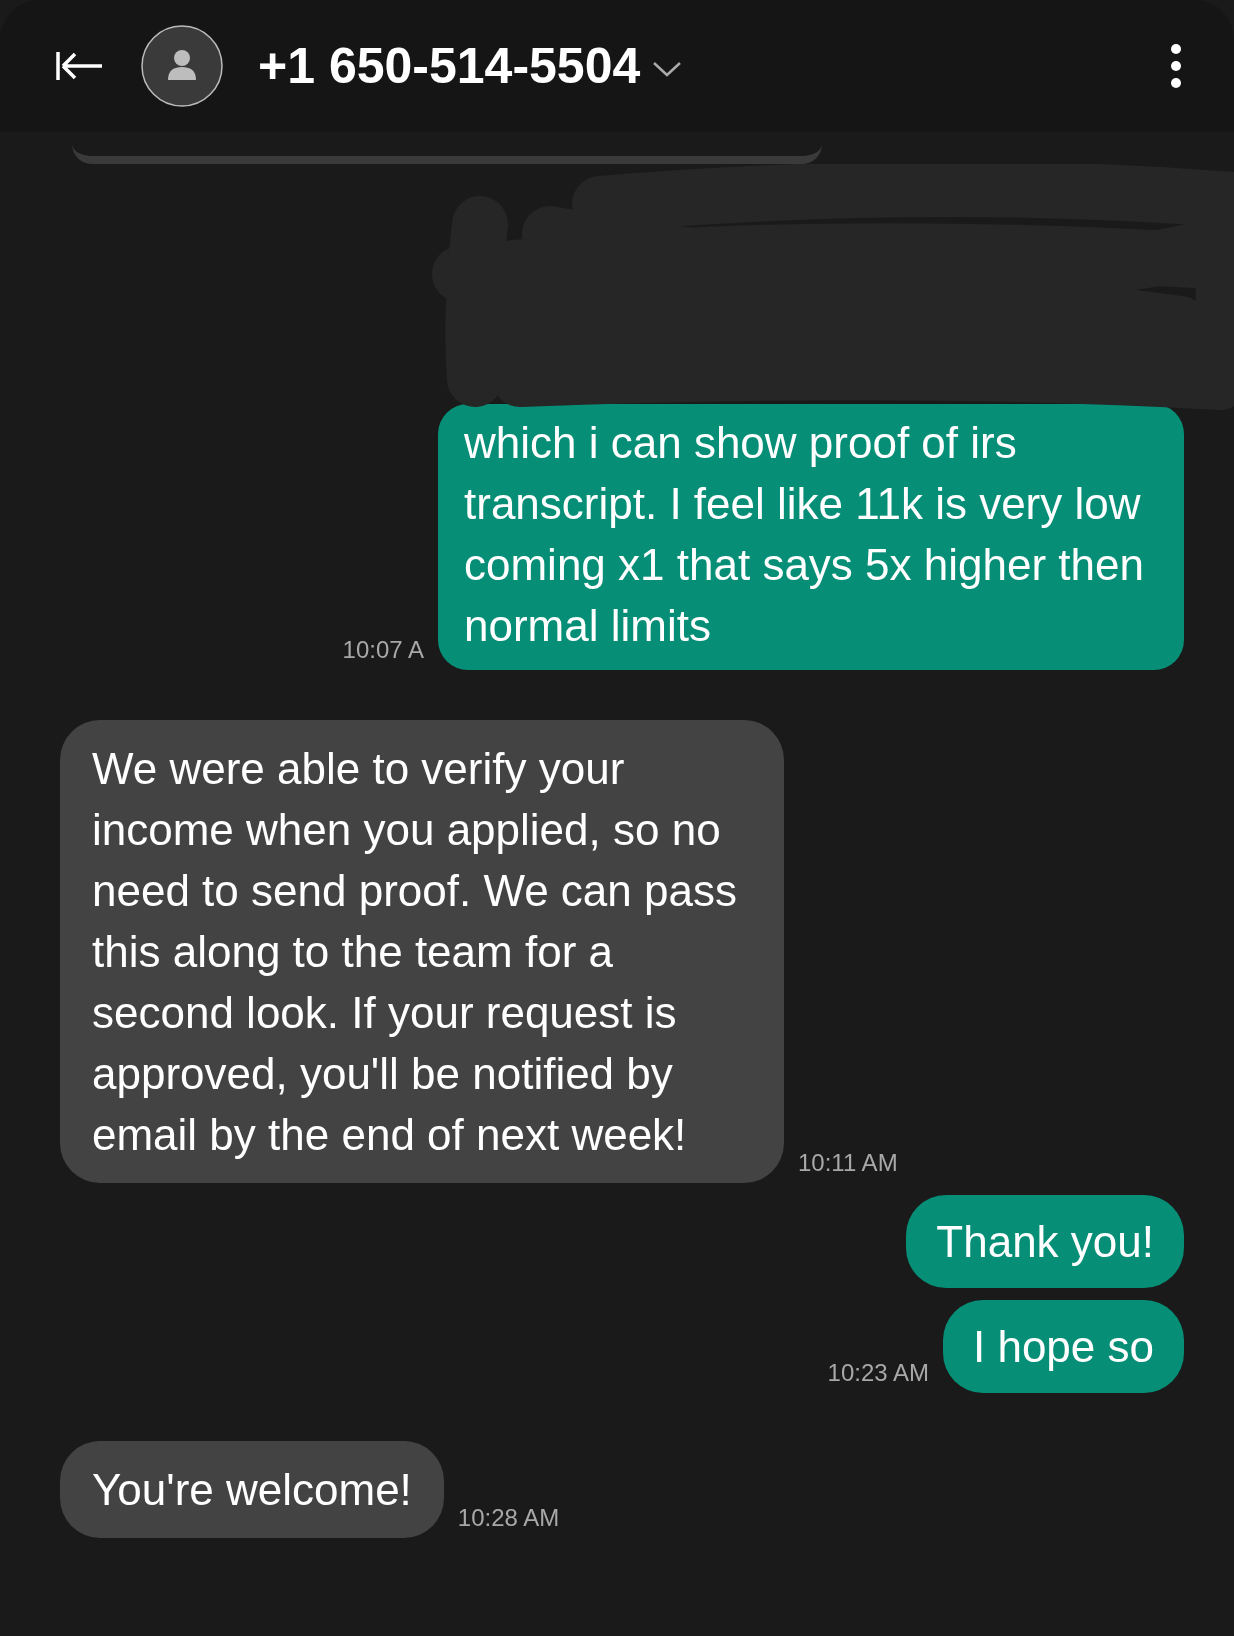  I want to click on message-bubble: I hope so, so click(1063, 1346).